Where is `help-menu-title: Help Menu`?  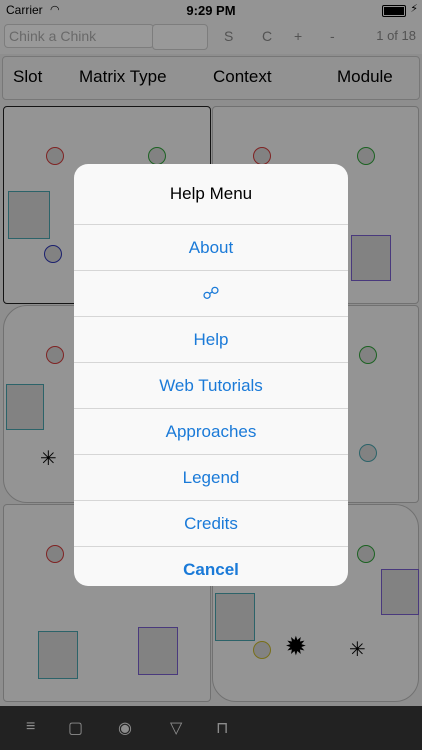
help-menu-title: Help Menu is located at coordinates (211, 193).